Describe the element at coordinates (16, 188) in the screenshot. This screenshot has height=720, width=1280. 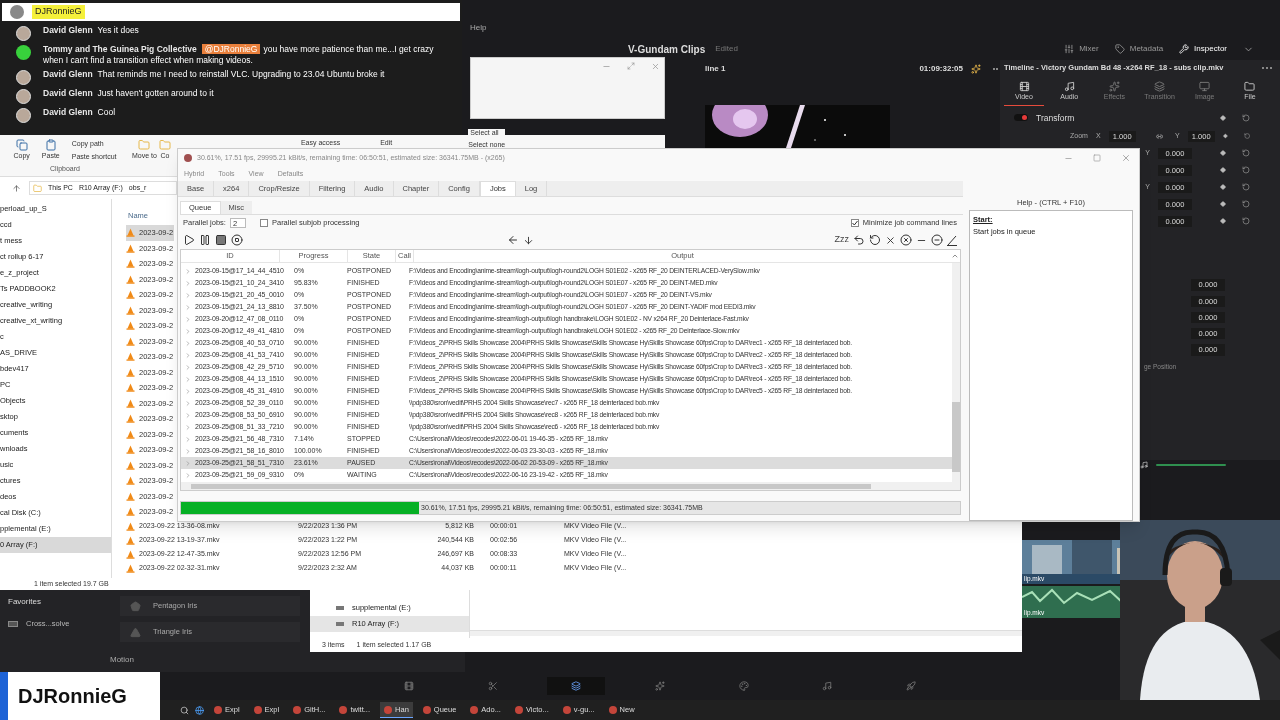
I see `up-icon` at that location.